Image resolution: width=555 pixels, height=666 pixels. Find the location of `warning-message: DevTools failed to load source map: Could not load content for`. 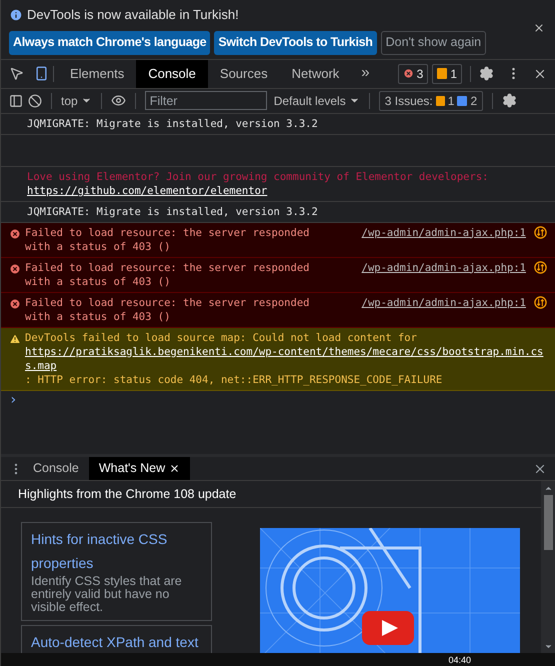

warning-message: DevTools failed to load source map: Could not load content for is located at coordinates (221, 337).